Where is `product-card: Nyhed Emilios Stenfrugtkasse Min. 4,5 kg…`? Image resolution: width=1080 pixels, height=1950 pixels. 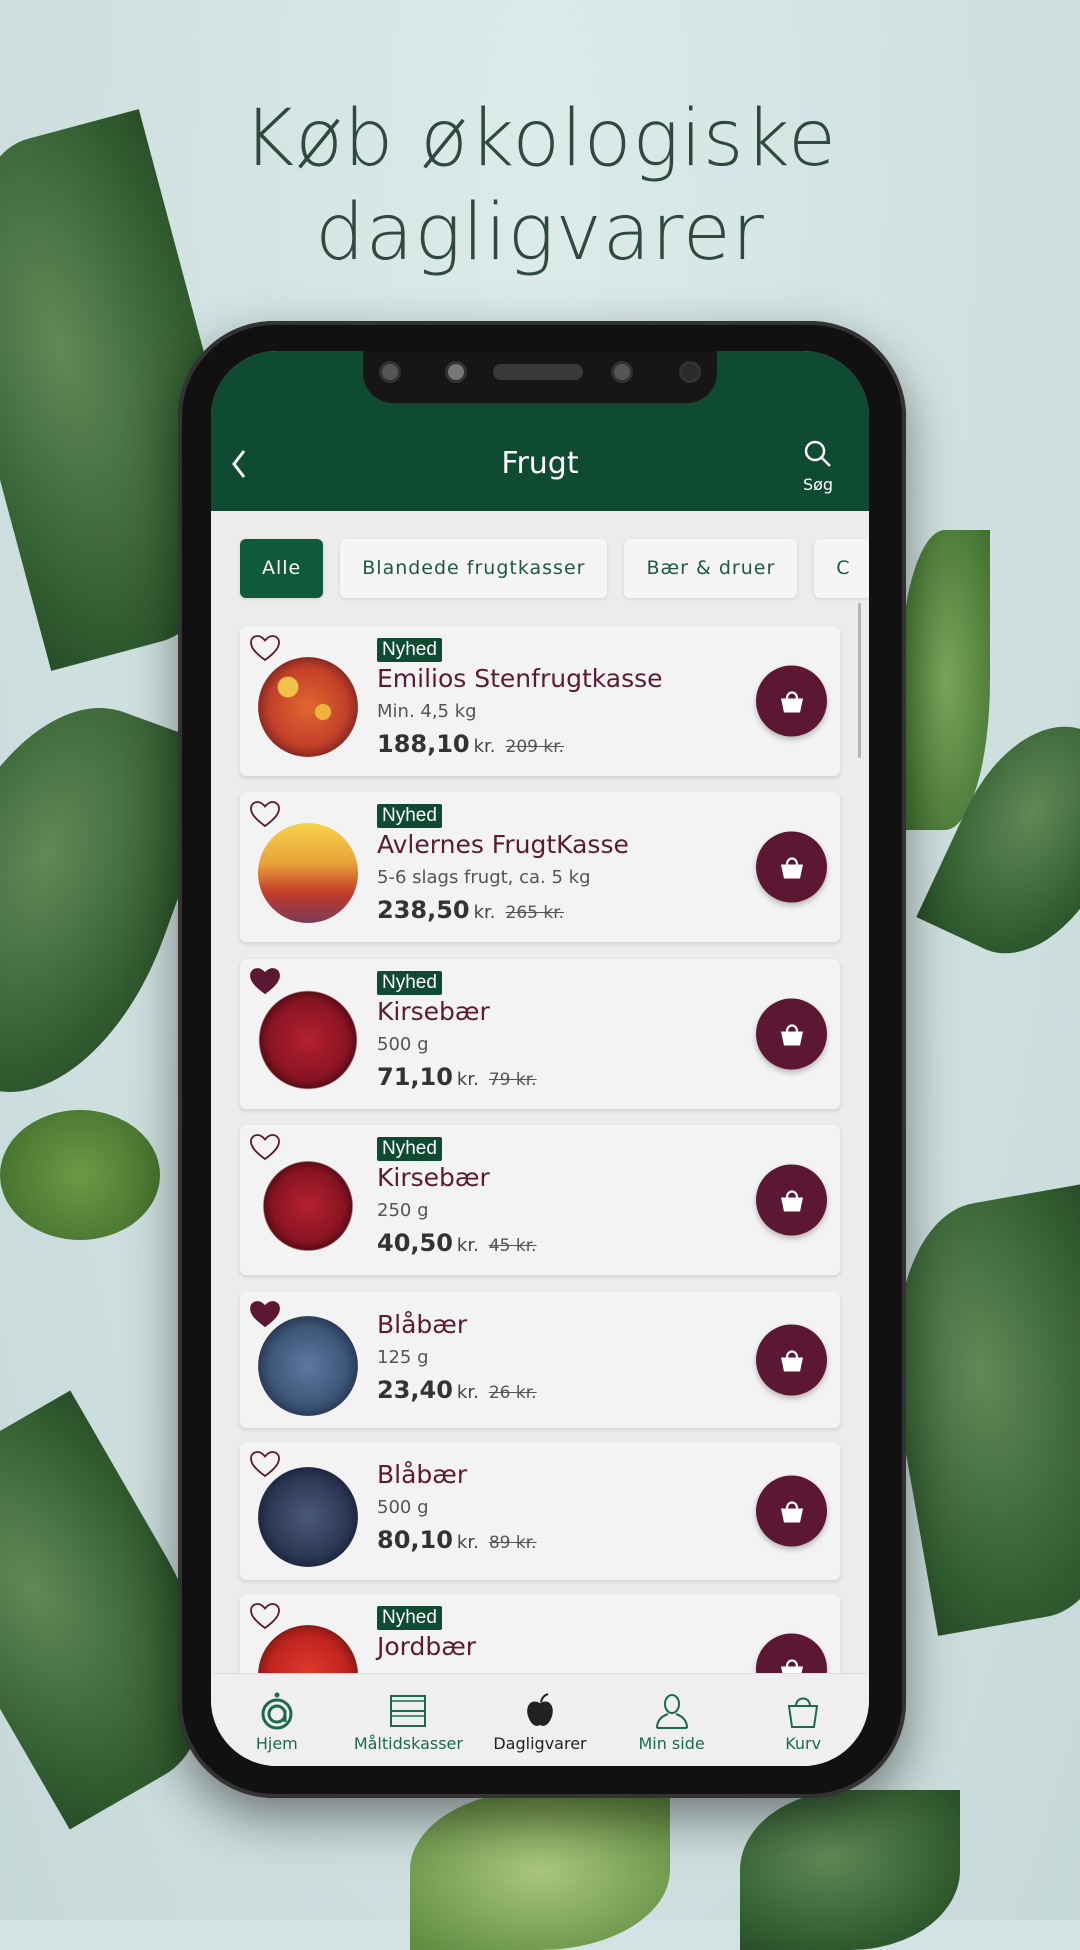 product-card: Nyhed Emilios Stenfrugtkasse Min. 4,5 kg… is located at coordinates (540, 701).